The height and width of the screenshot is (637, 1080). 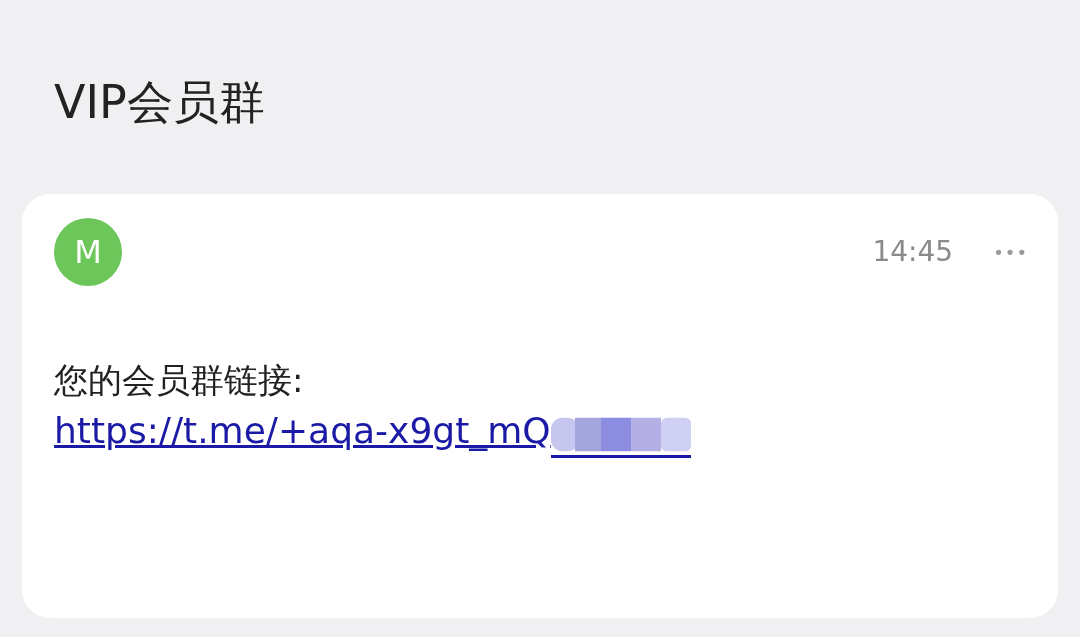 What do you see at coordinates (302, 431) in the screenshot?
I see `group-link: https://t.me/+aqa-x9gt_mQ` at bounding box center [302, 431].